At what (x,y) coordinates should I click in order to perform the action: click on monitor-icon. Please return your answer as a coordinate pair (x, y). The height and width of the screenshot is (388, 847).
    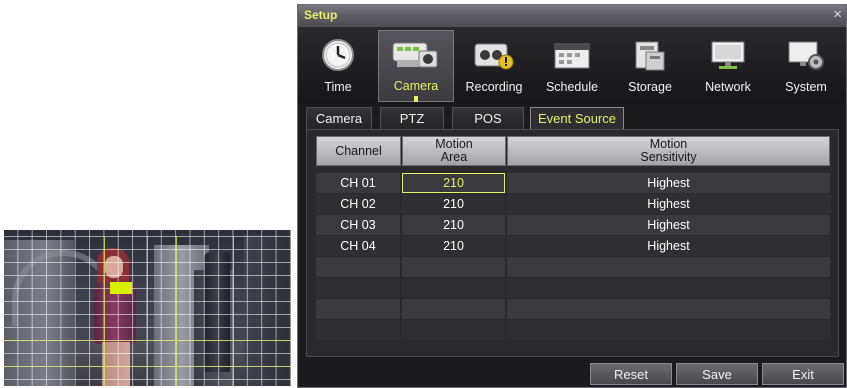
    Looking at the image, I should click on (728, 57).